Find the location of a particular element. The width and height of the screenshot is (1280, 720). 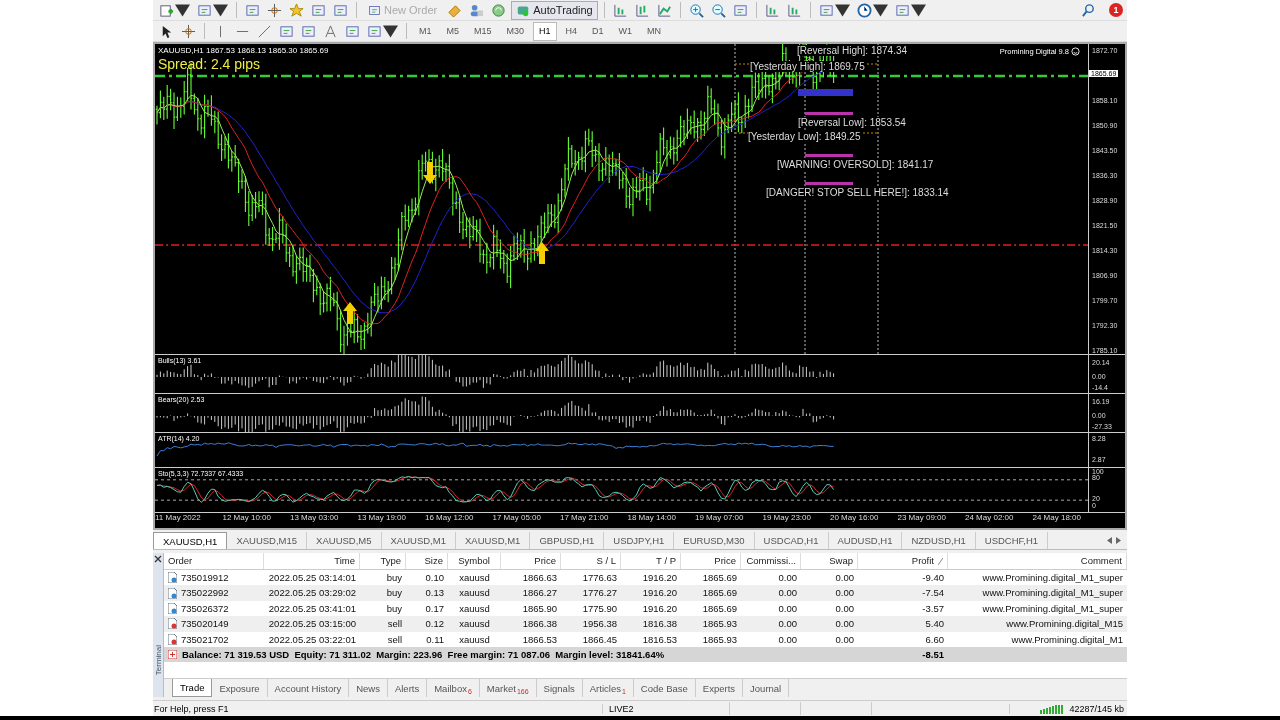

table-cell-text: -3.57 is located at coordinates (933, 608).